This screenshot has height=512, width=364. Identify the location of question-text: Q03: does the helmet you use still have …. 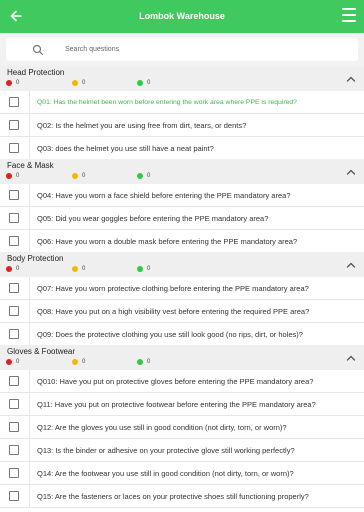
(125, 148).